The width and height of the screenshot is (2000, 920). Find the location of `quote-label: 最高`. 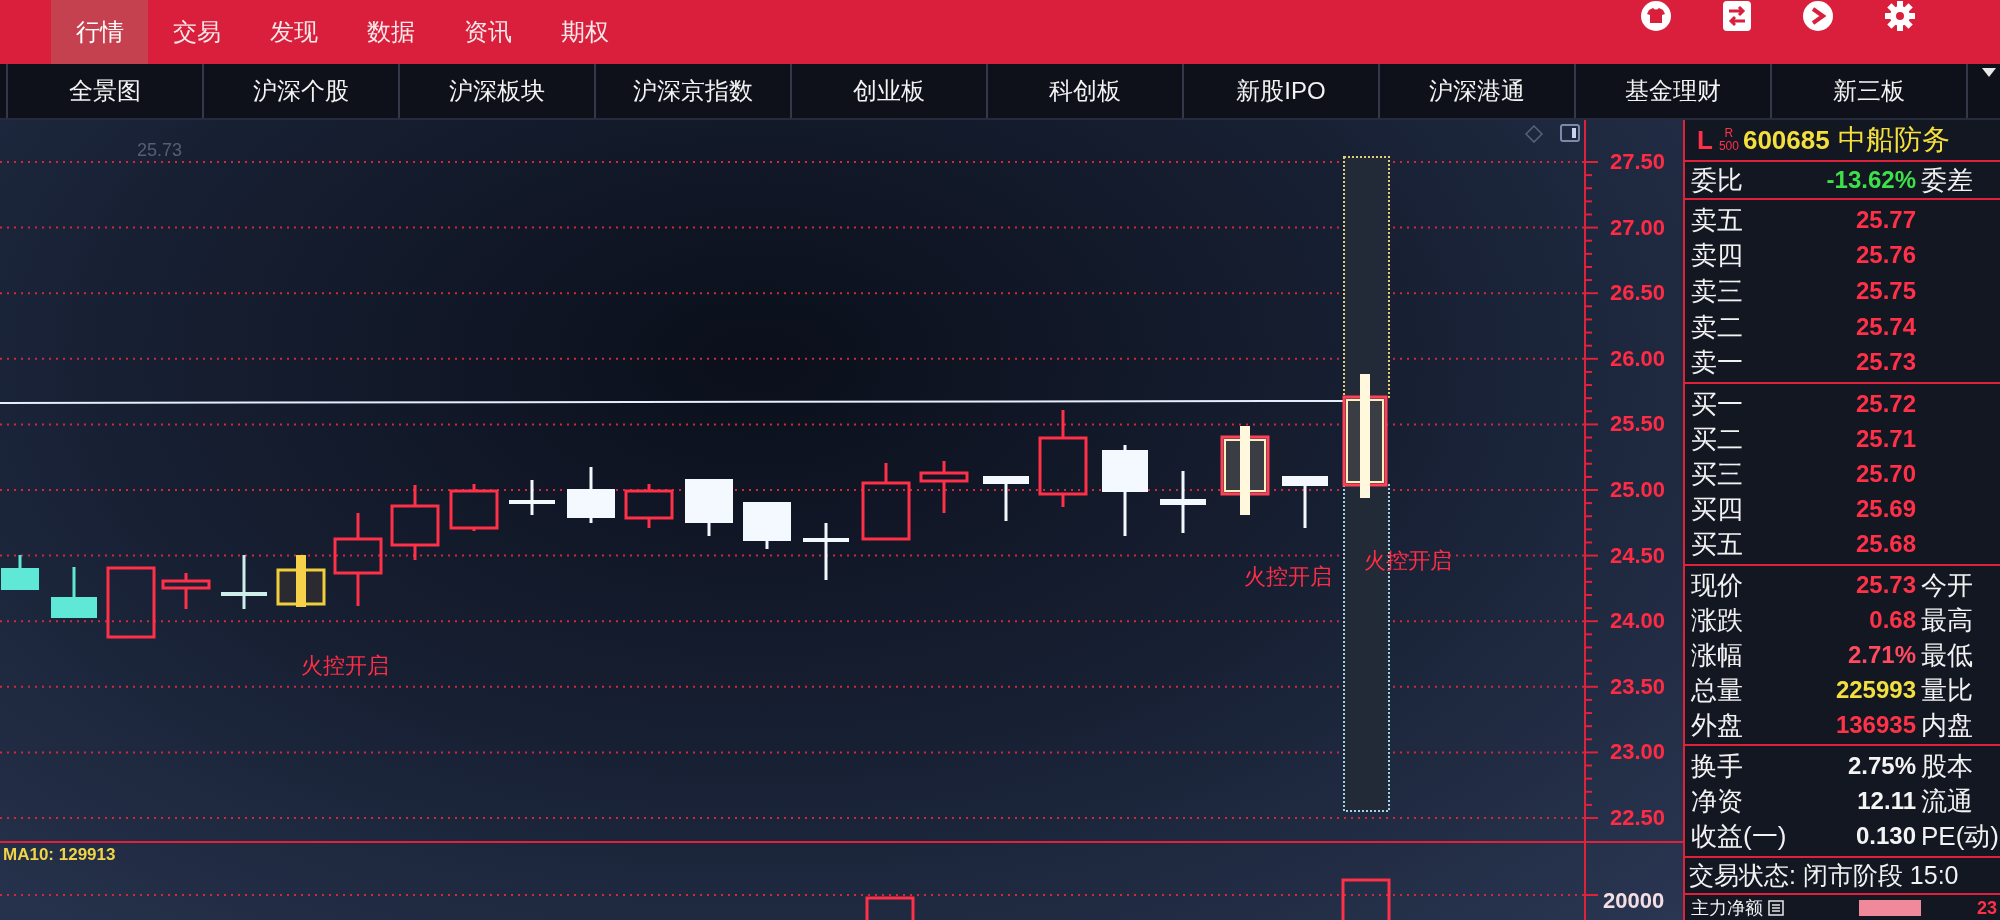

quote-label: 最高 is located at coordinates (1947, 620).